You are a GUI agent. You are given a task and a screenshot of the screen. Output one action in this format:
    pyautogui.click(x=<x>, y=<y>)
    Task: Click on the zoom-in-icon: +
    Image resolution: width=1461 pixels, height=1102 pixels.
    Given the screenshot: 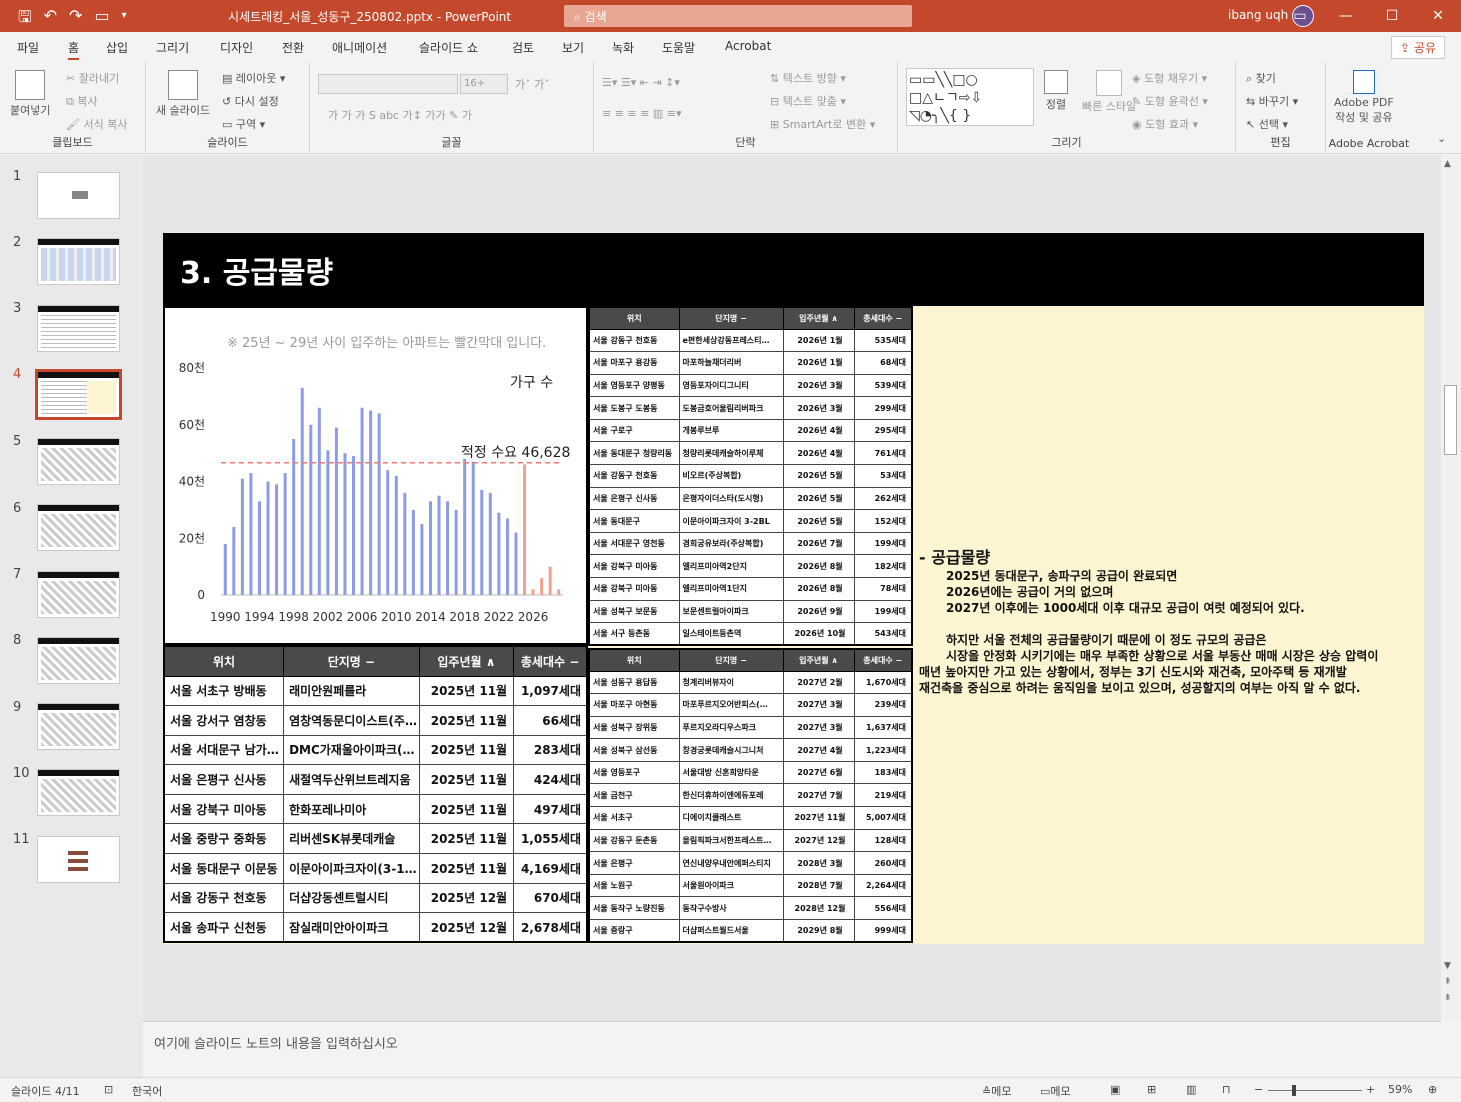 What is the action you would take?
    pyautogui.click(x=1370, y=1089)
    